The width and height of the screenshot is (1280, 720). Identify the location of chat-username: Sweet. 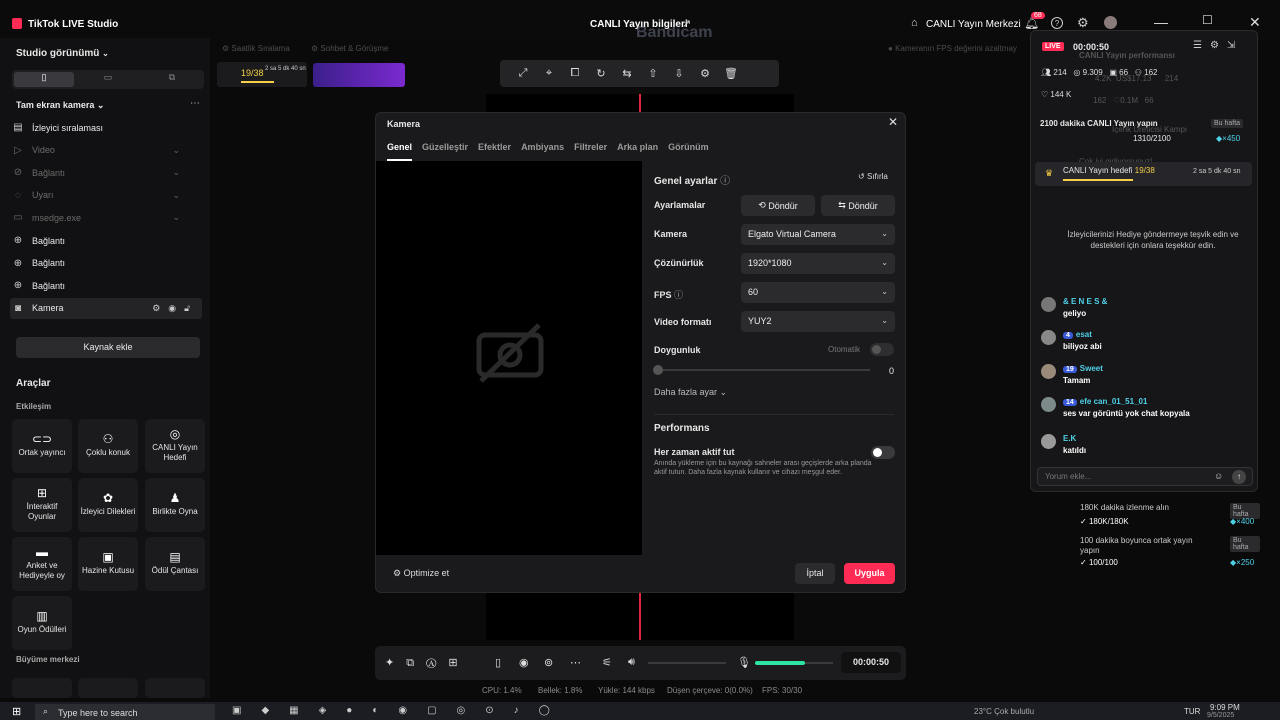
(1091, 368).